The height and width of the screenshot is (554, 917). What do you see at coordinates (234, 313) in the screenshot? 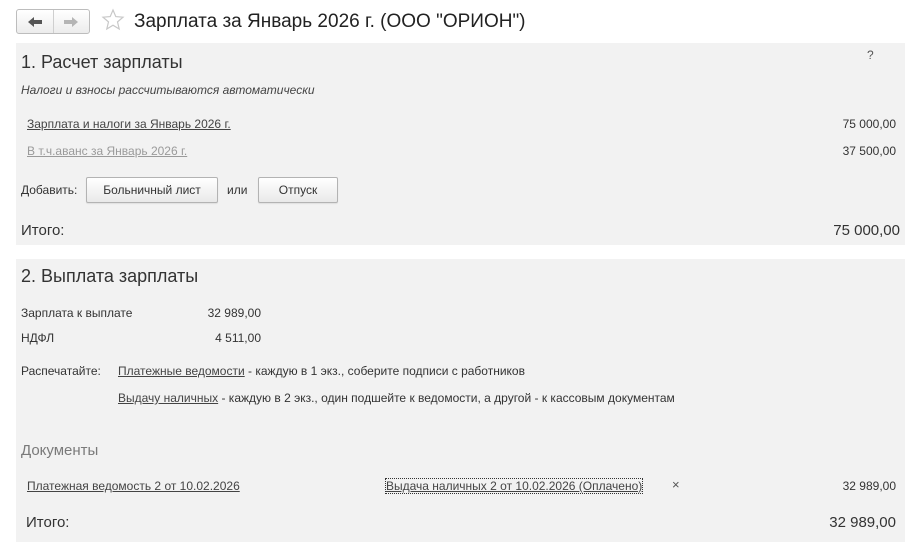
I see `salary-to-pay-value: 32 989,00` at bounding box center [234, 313].